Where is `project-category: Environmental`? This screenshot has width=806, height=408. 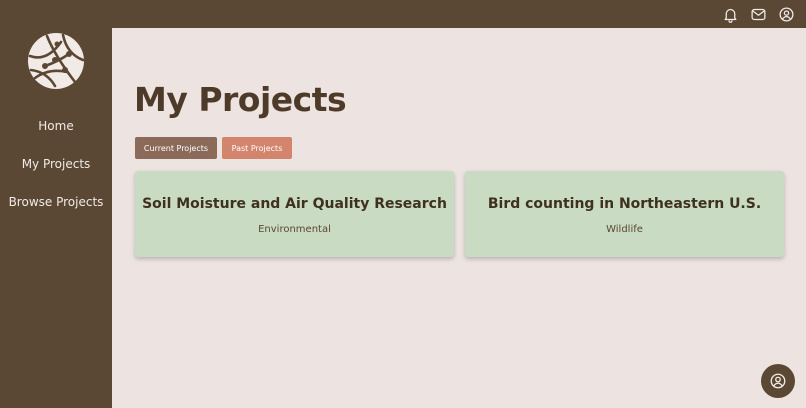 project-category: Environmental is located at coordinates (294, 229).